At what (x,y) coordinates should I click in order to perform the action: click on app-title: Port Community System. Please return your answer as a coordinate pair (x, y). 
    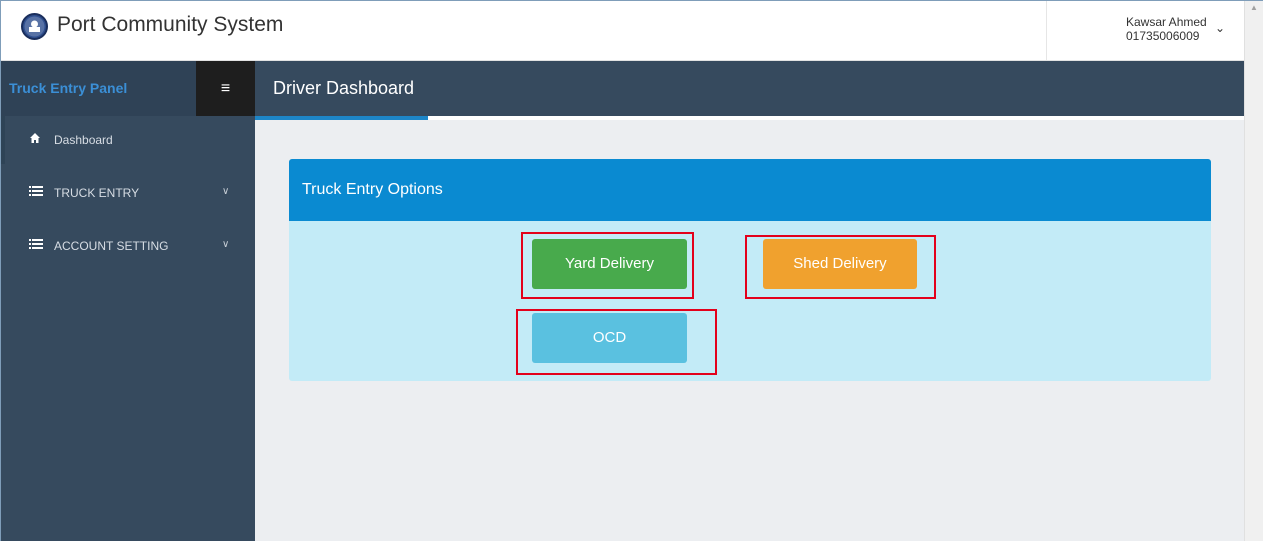
    Looking at the image, I should click on (170, 24).